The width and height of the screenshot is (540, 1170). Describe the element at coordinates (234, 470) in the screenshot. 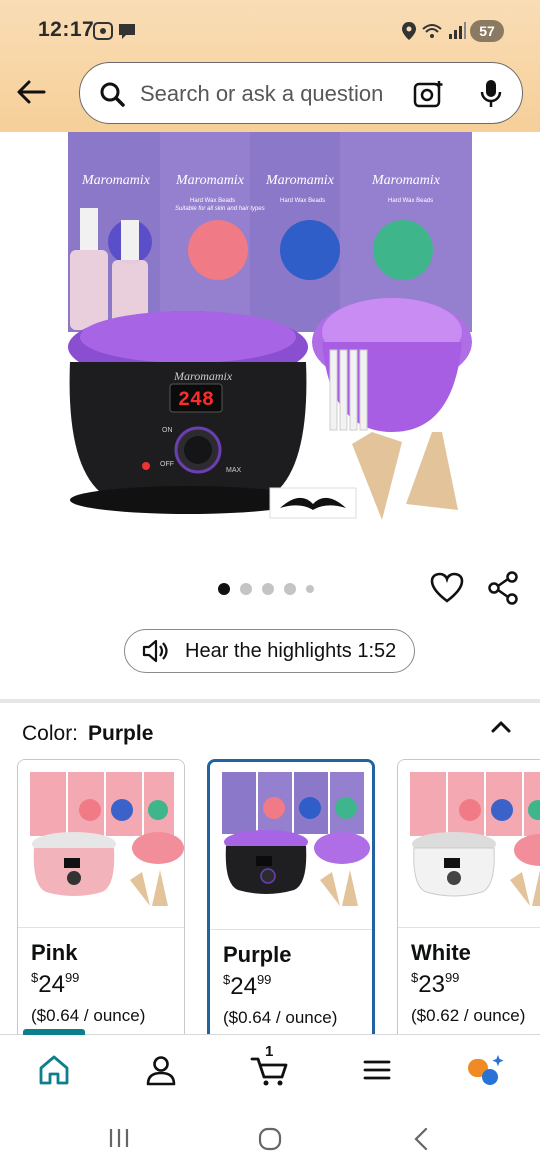

I see `knob-max-label: MAX` at that location.